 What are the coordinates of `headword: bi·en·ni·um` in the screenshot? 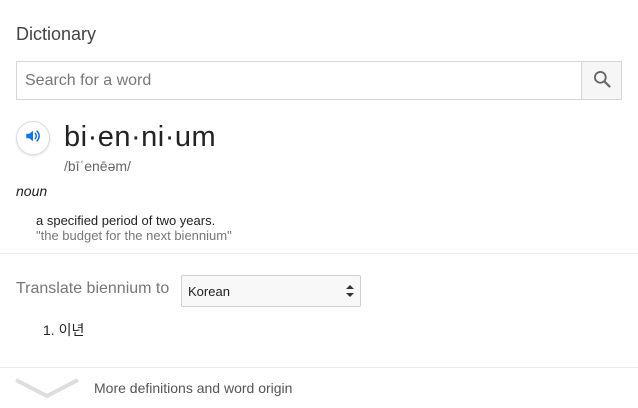 It's located at (140, 137).